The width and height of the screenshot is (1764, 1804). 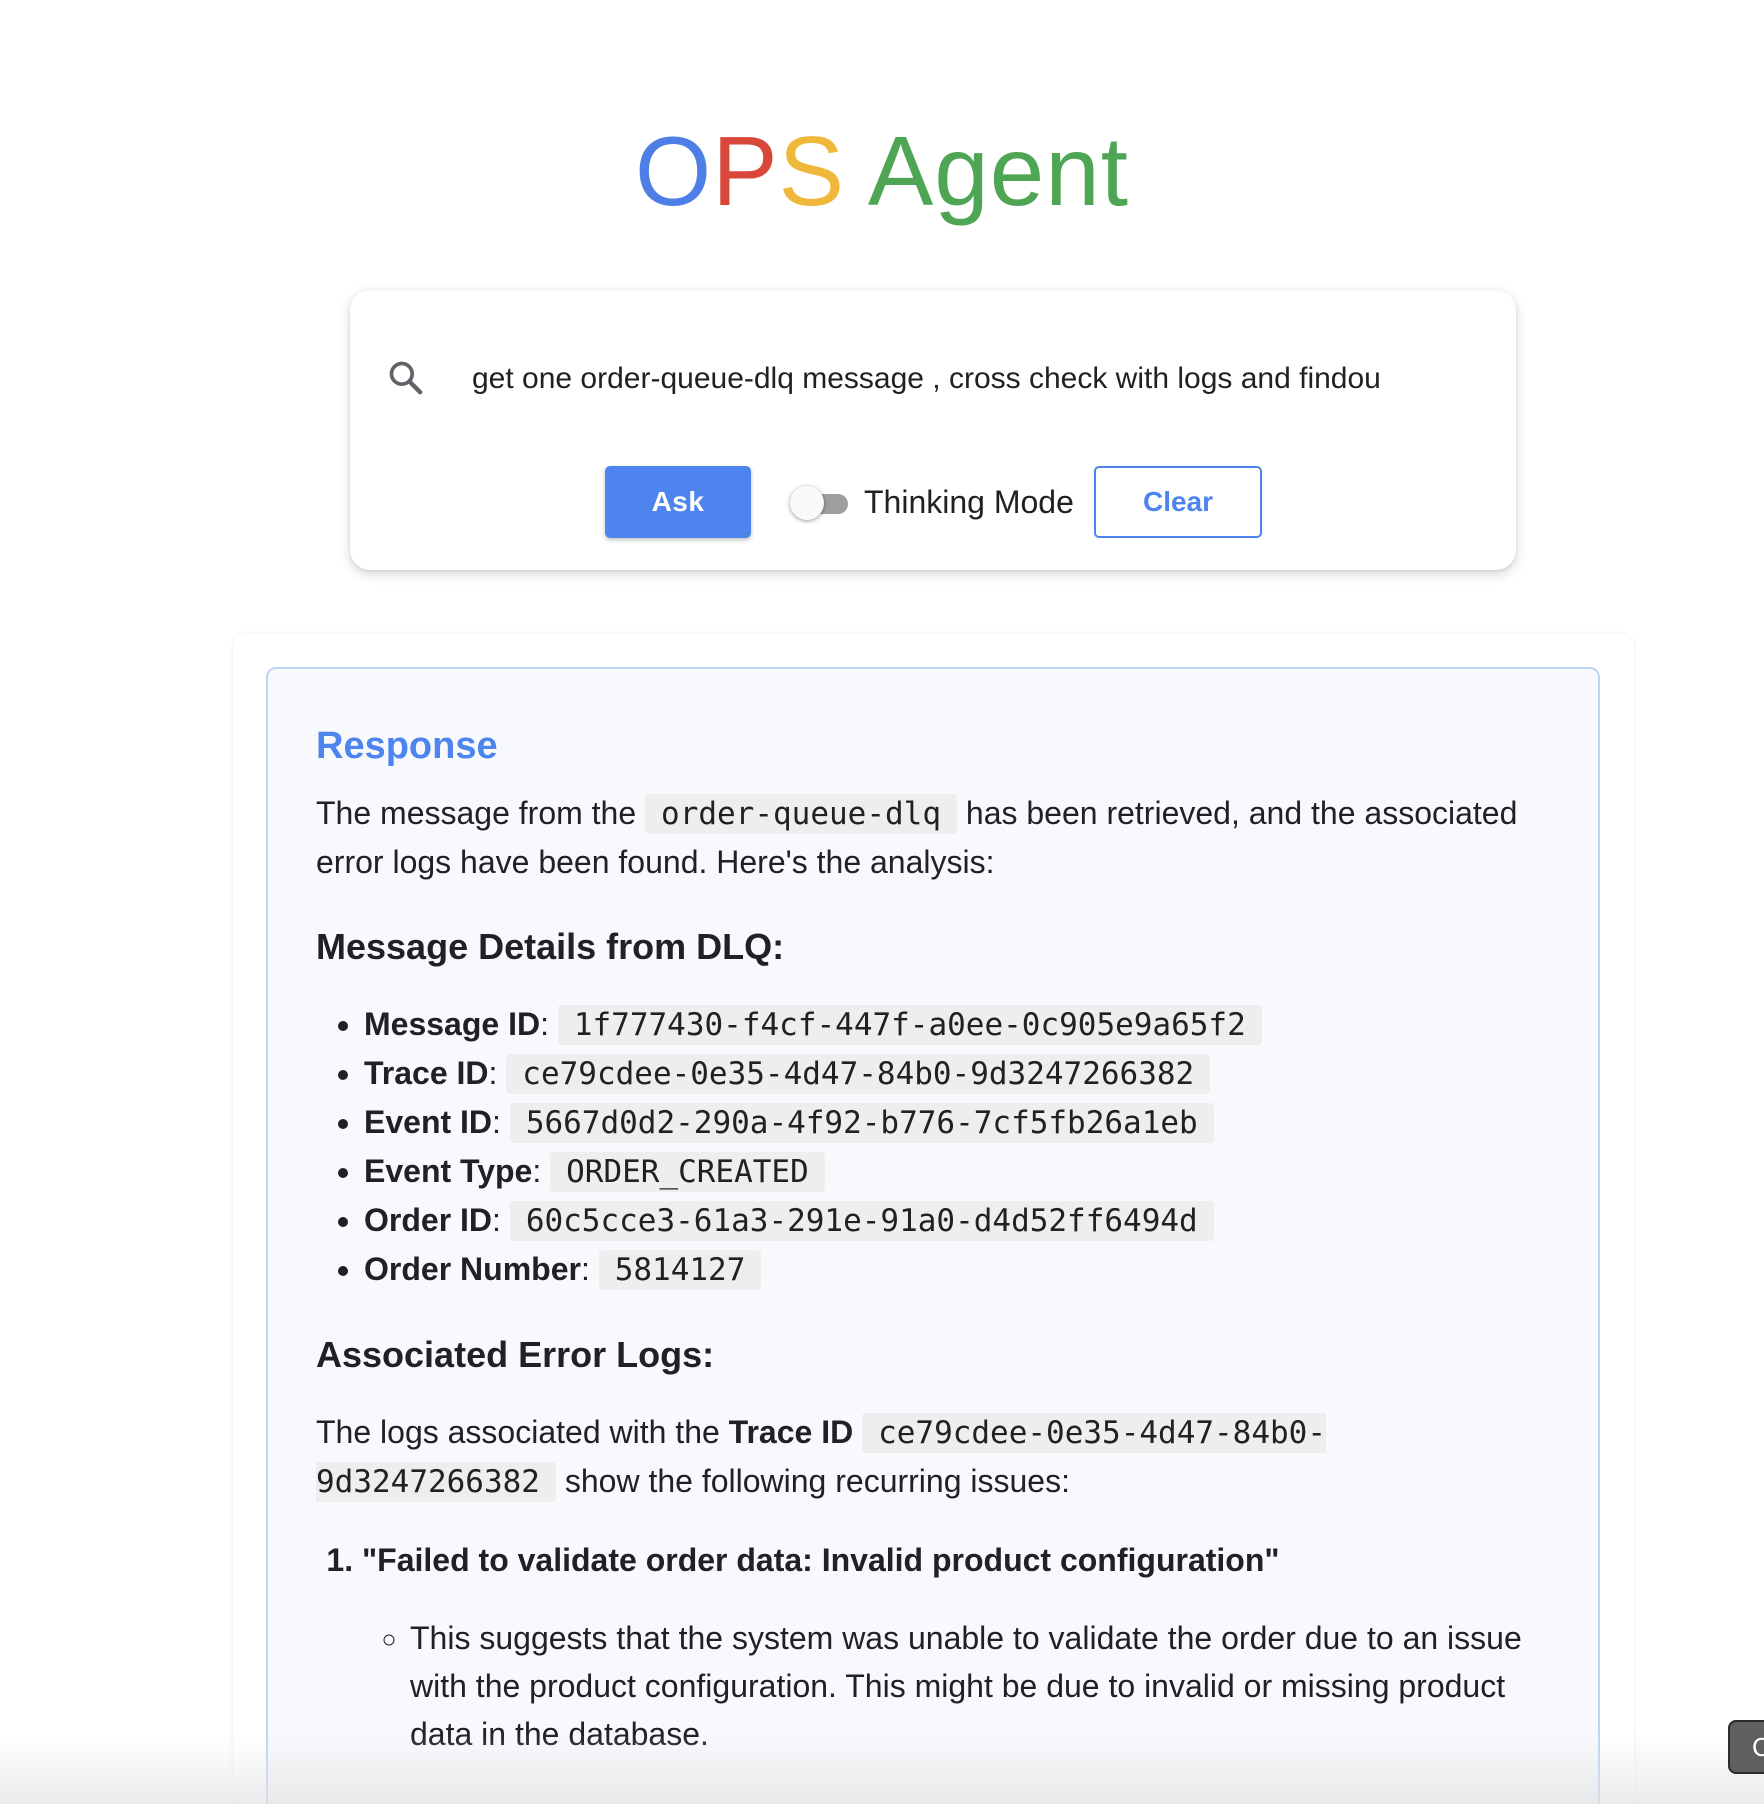 What do you see at coordinates (515, 1354) in the screenshot?
I see `logs-heading: Associated Error Logs:` at bounding box center [515, 1354].